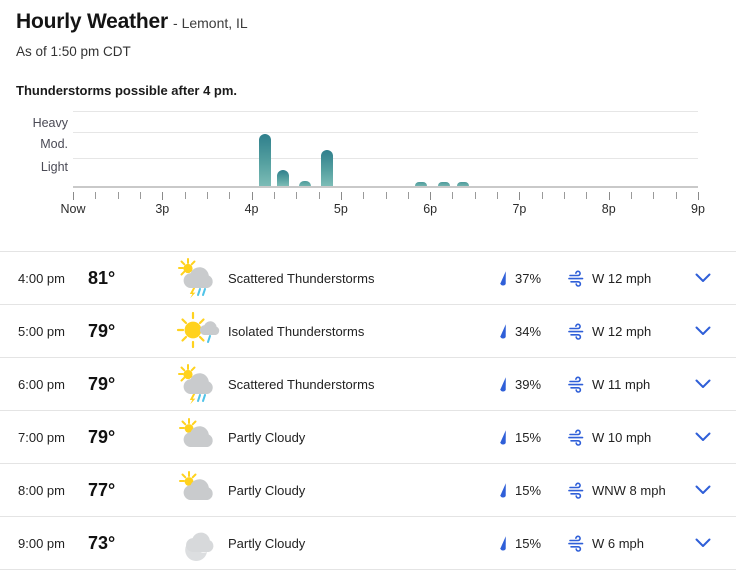 The image size is (736, 570). What do you see at coordinates (210, 23) in the screenshot?
I see `location-label: - Lemont, IL` at bounding box center [210, 23].